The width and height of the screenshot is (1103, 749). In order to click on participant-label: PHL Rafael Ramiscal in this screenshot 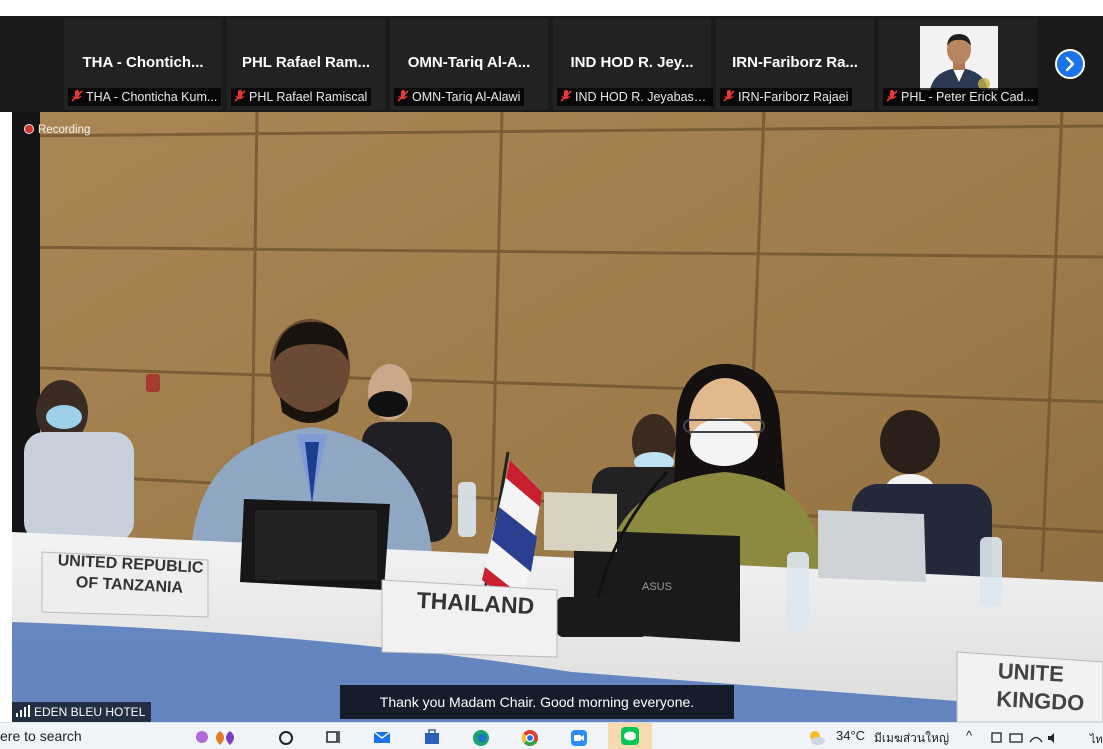, I will do `click(301, 97)`.